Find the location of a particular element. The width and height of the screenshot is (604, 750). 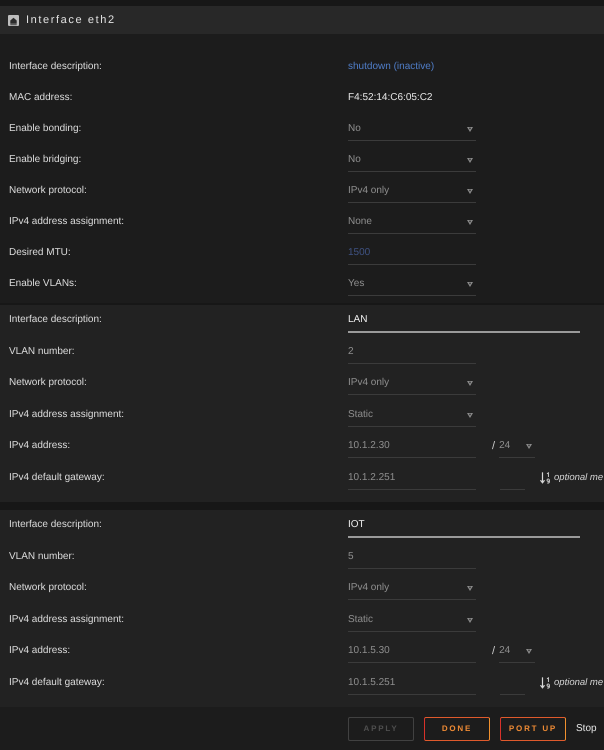

input-field: IOT is located at coordinates (464, 527).